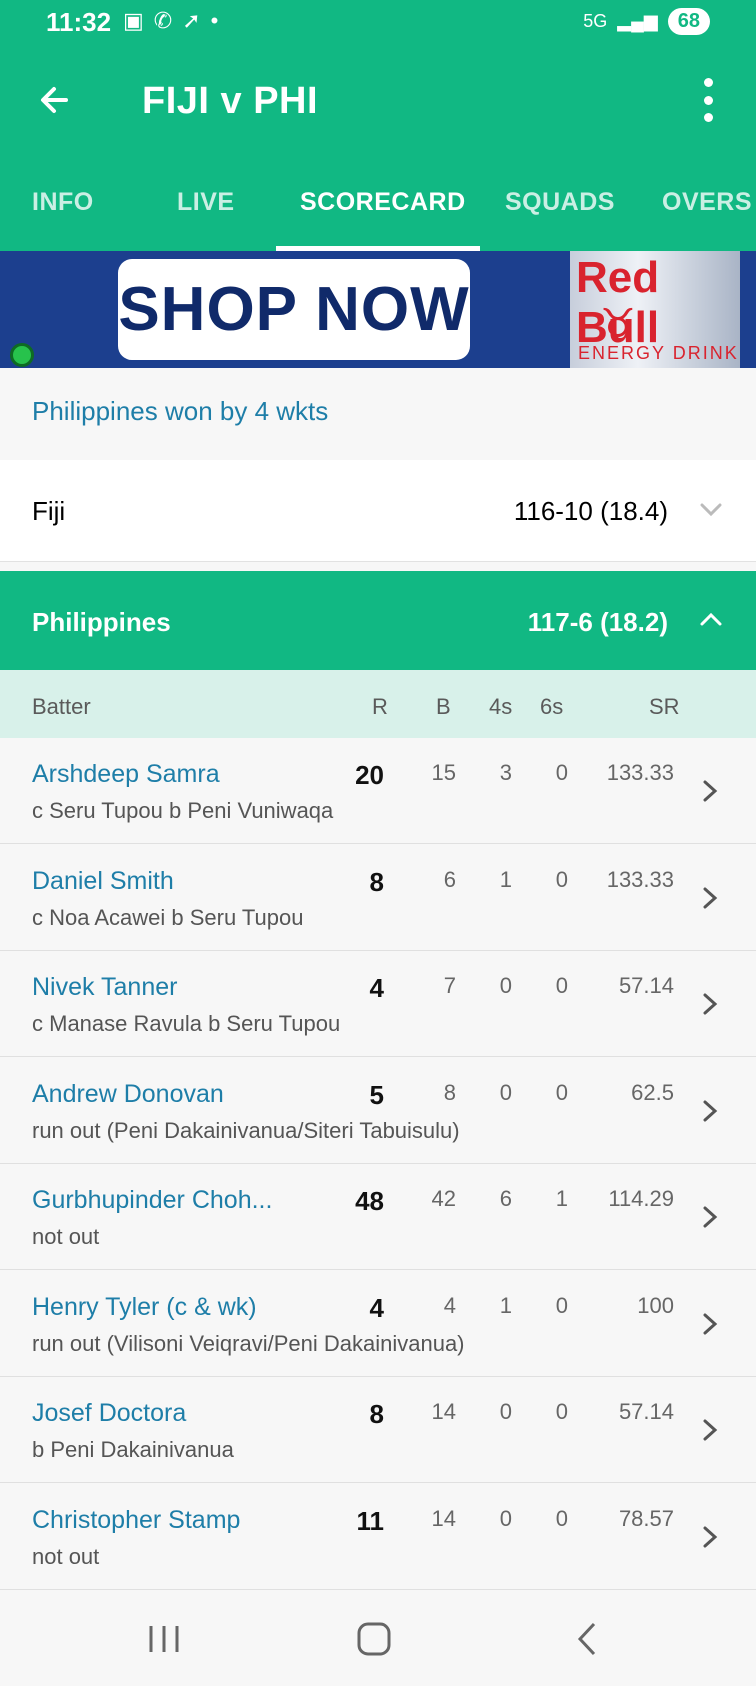 Image resolution: width=756 pixels, height=1686 pixels. What do you see at coordinates (378, 24) in the screenshot?
I see `status-bar: 11:32 ▣ ✆ ➚ • 5G ▂▄▆ 68` at bounding box center [378, 24].